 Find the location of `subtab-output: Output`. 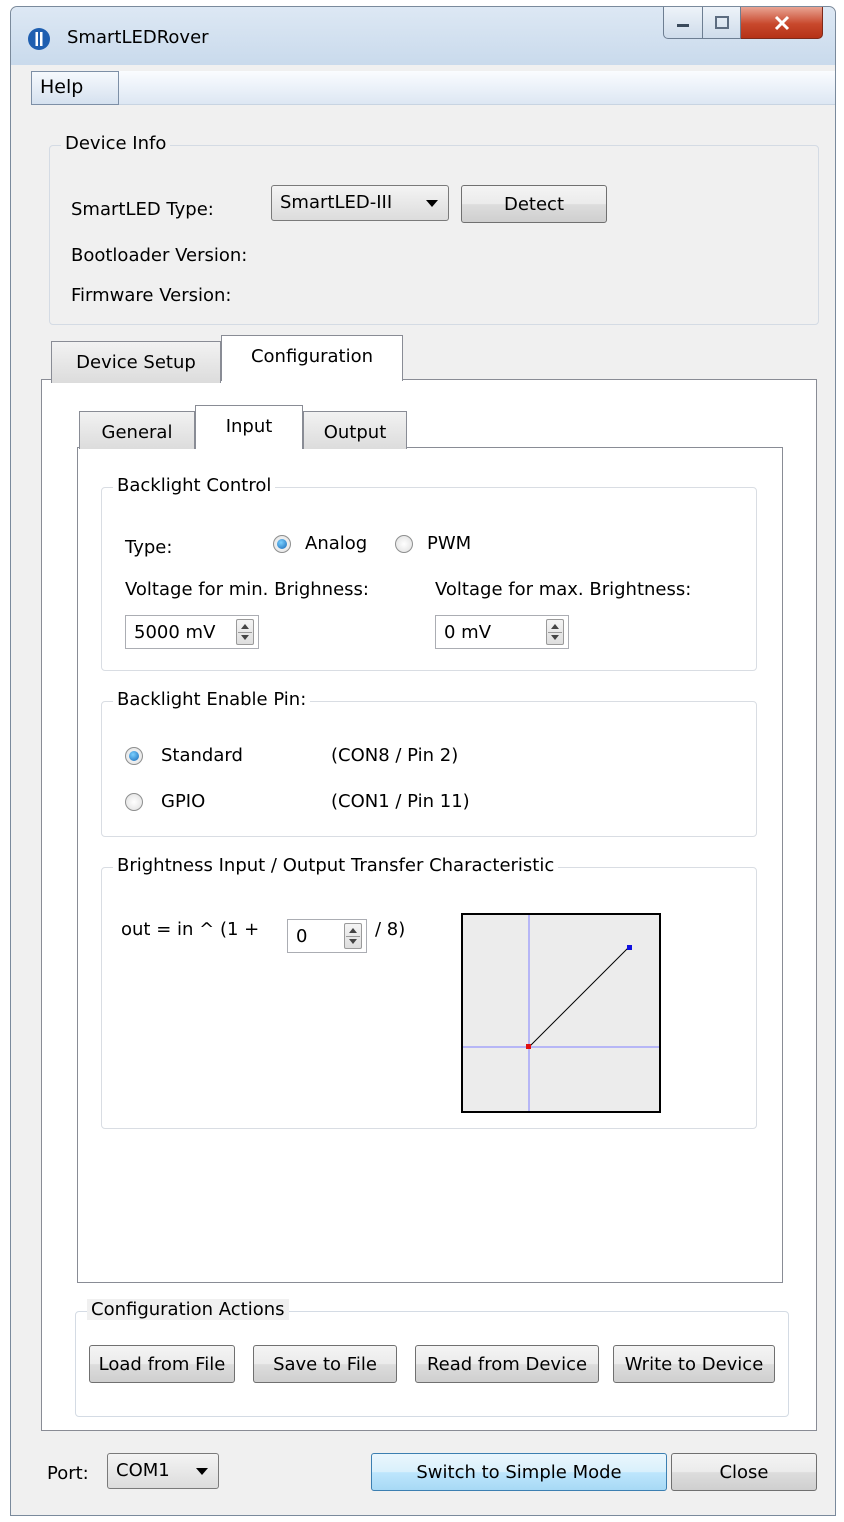

subtab-output: Output is located at coordinates (355, 430).